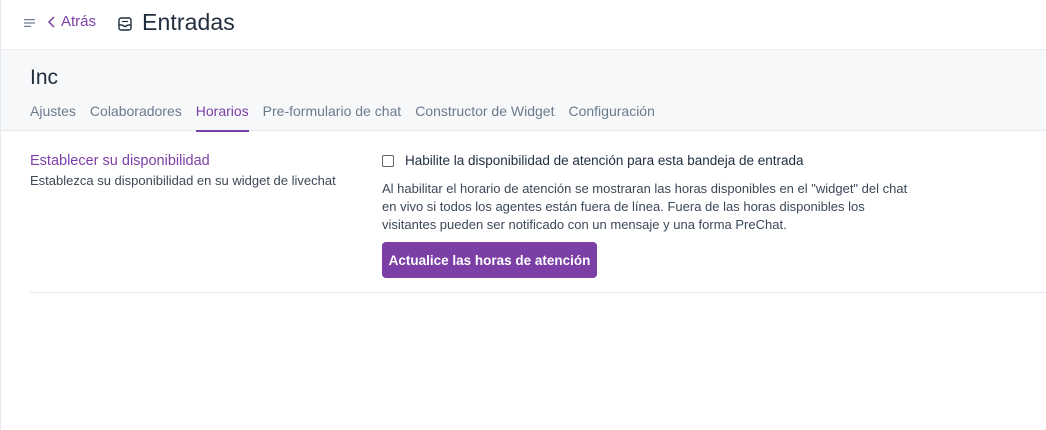  I want to click on menu-icon, so click(30, 23).